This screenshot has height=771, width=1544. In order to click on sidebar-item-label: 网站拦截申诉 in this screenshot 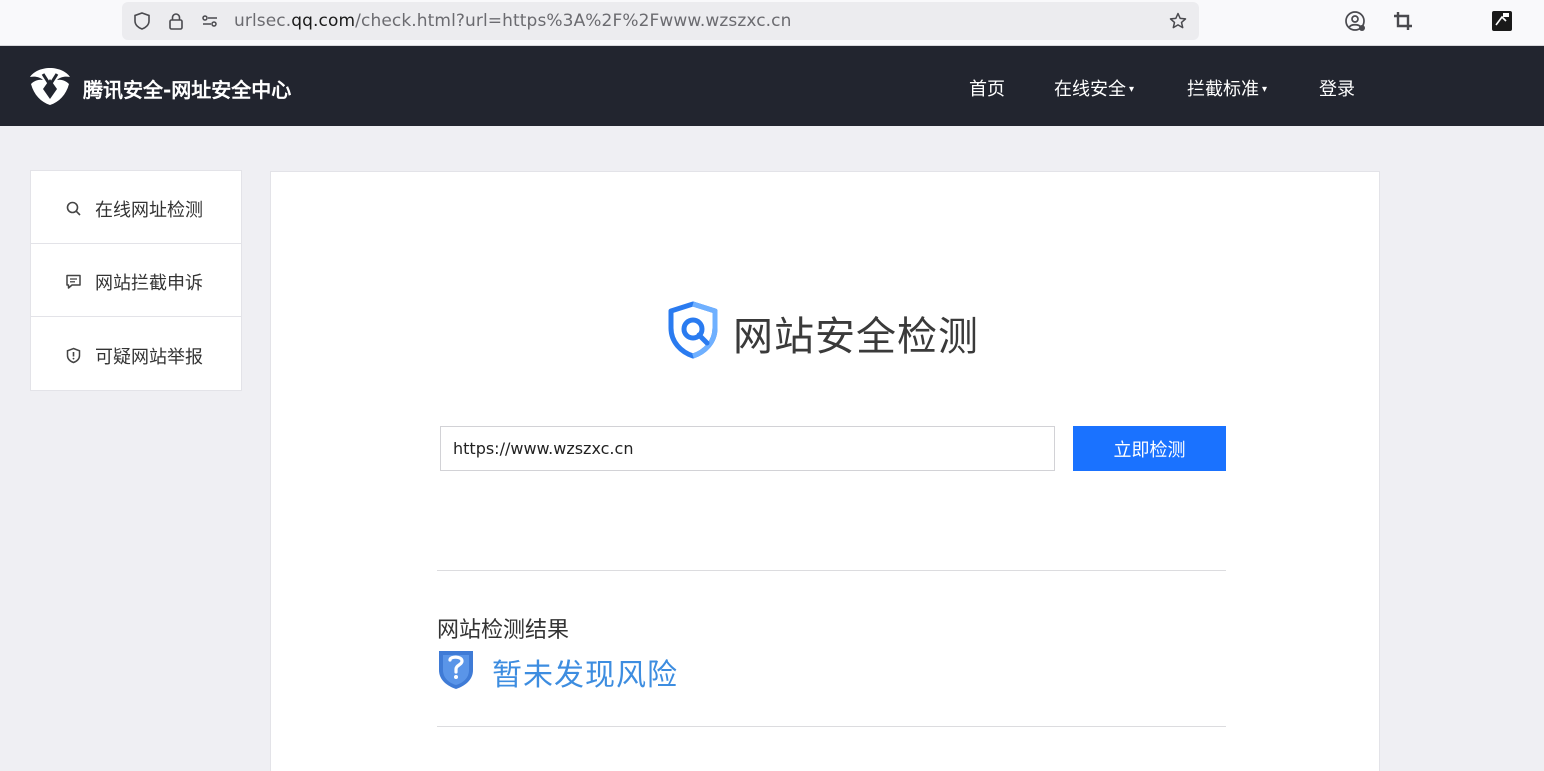, I will do `click(149, 283)`.